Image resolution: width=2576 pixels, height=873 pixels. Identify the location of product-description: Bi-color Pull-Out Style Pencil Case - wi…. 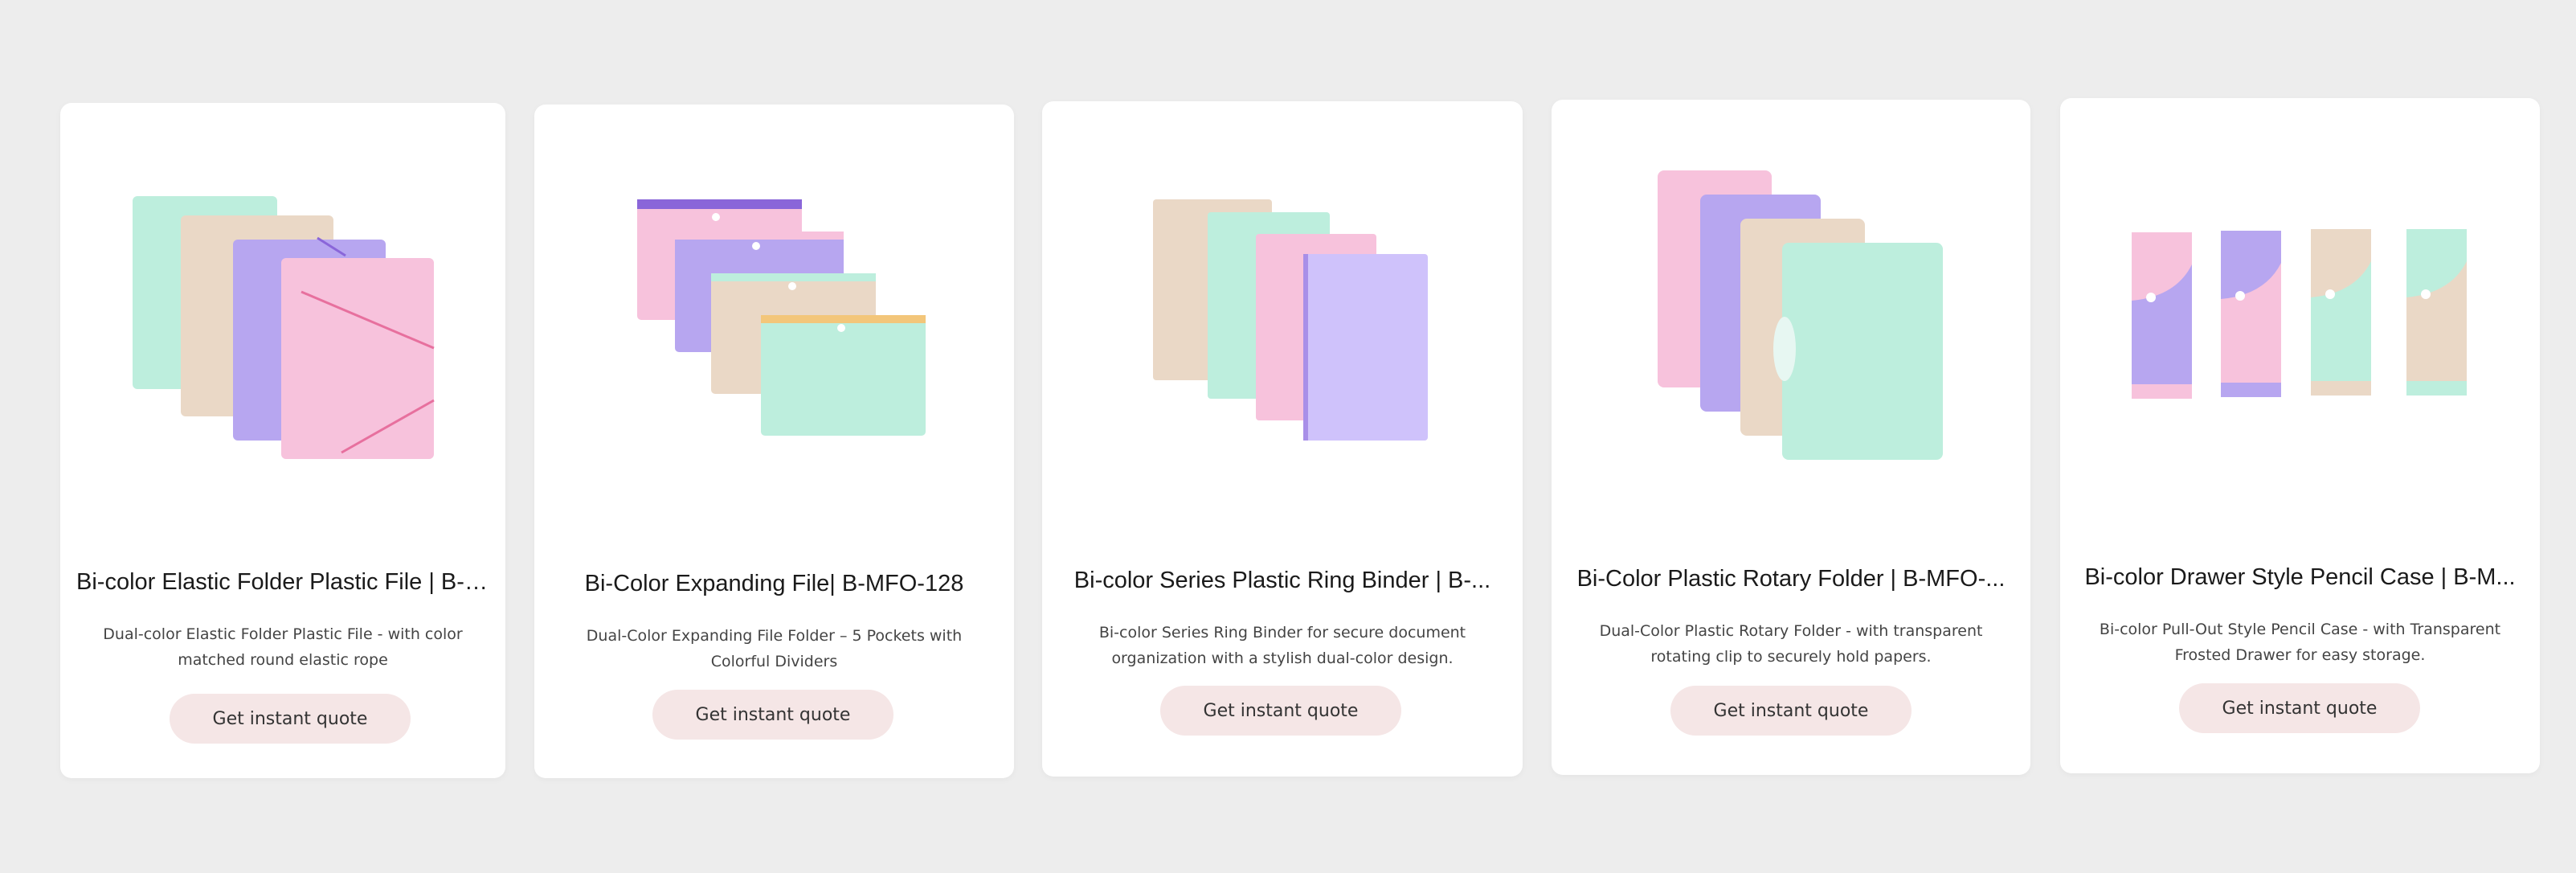
(2300, 642).